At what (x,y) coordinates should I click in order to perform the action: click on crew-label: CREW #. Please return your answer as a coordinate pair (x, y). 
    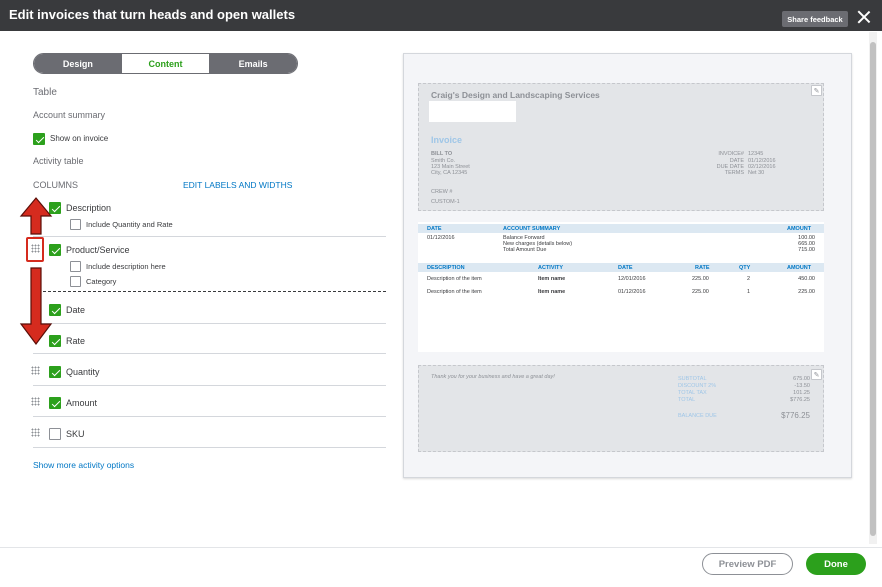
    Looking at the image, I should click on (442, 192).